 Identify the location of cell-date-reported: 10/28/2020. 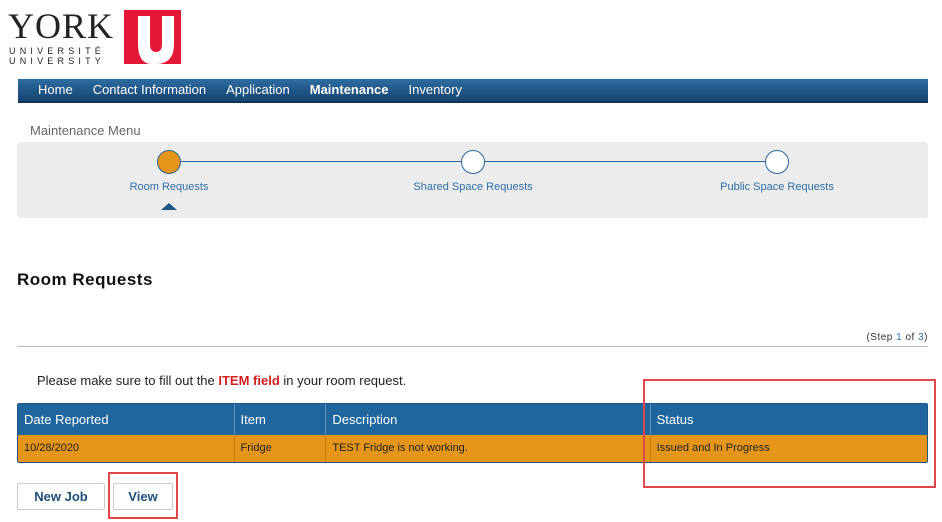
(126, 448).